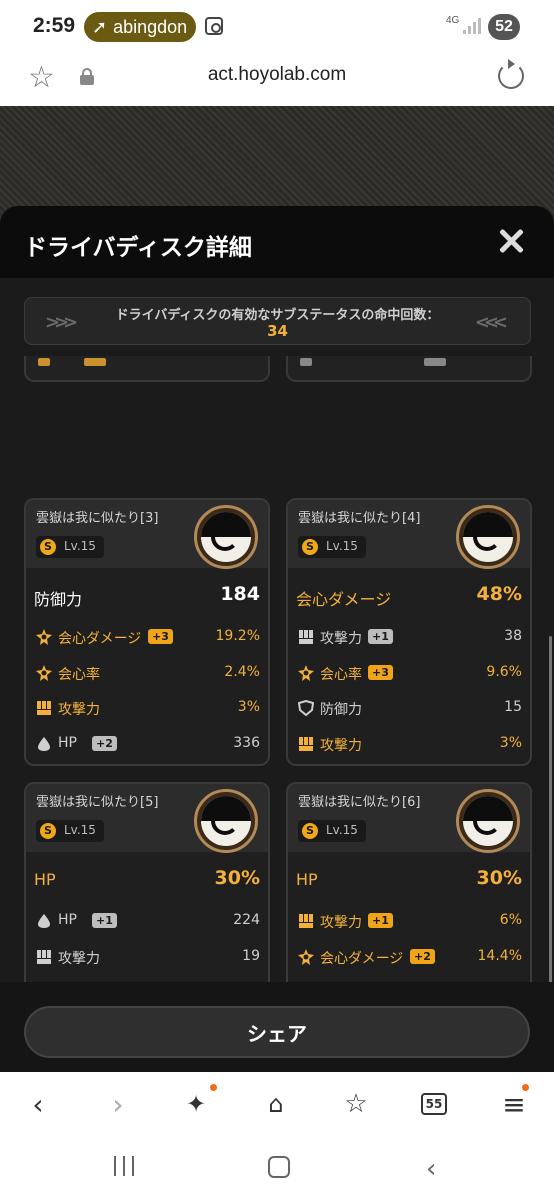 Image resolution: width=554 pixels, height=1200 pixels. I want to click on bookmarks-icon: ☆, so click(356, 1104).